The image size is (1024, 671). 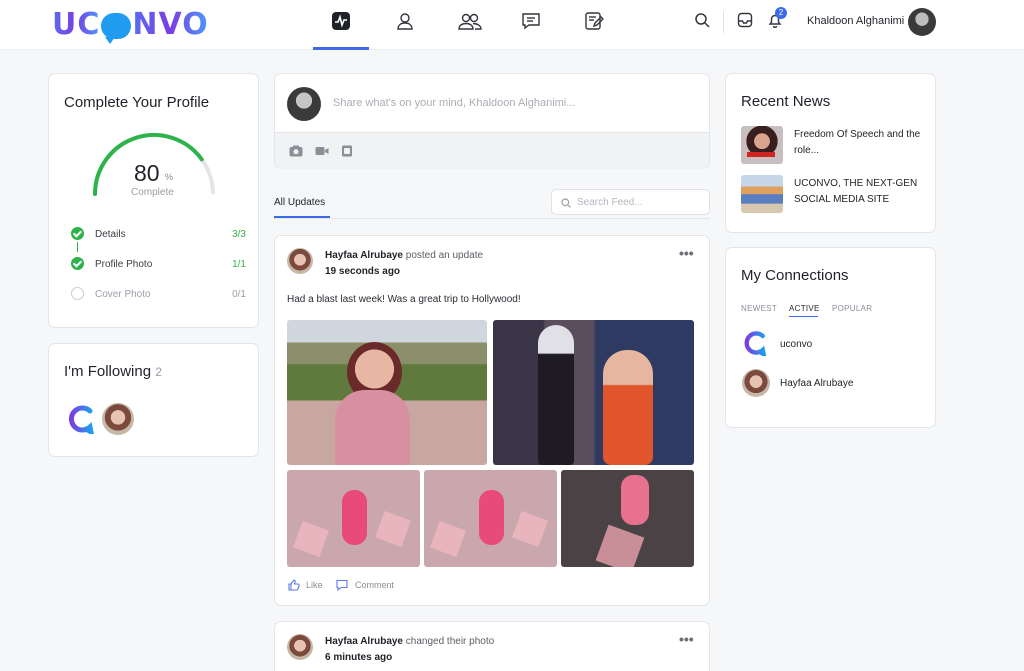 I want to click on completion-percent: 80, so click(x=147, y=173).